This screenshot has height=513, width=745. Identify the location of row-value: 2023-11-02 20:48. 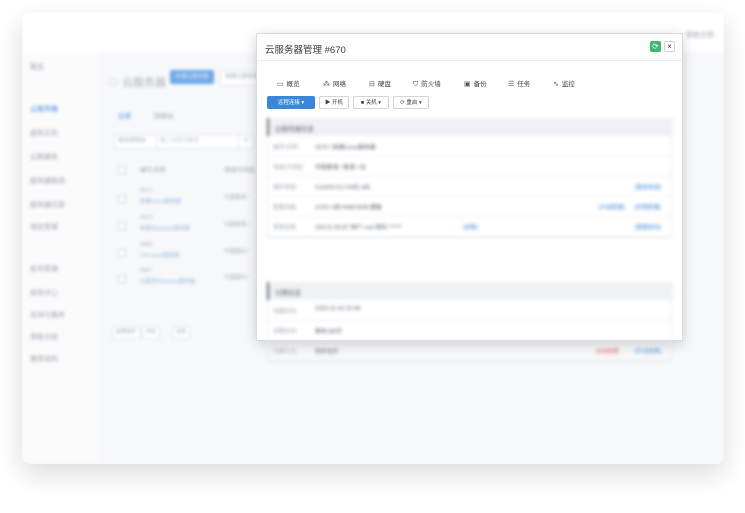
(338, 309).